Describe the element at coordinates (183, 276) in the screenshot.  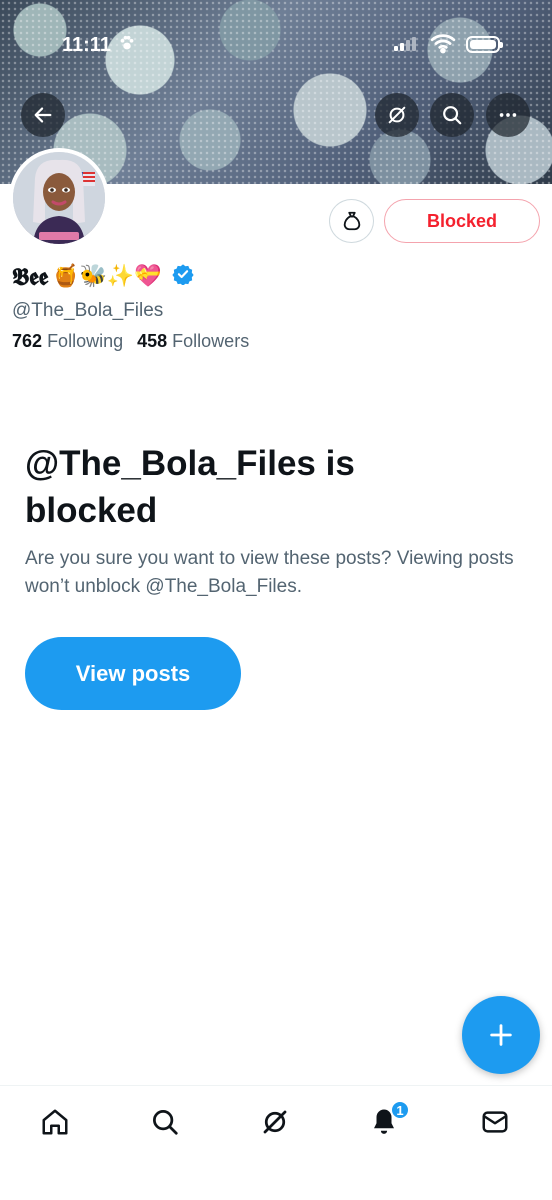
I see `verified-badge-icon` at that location.